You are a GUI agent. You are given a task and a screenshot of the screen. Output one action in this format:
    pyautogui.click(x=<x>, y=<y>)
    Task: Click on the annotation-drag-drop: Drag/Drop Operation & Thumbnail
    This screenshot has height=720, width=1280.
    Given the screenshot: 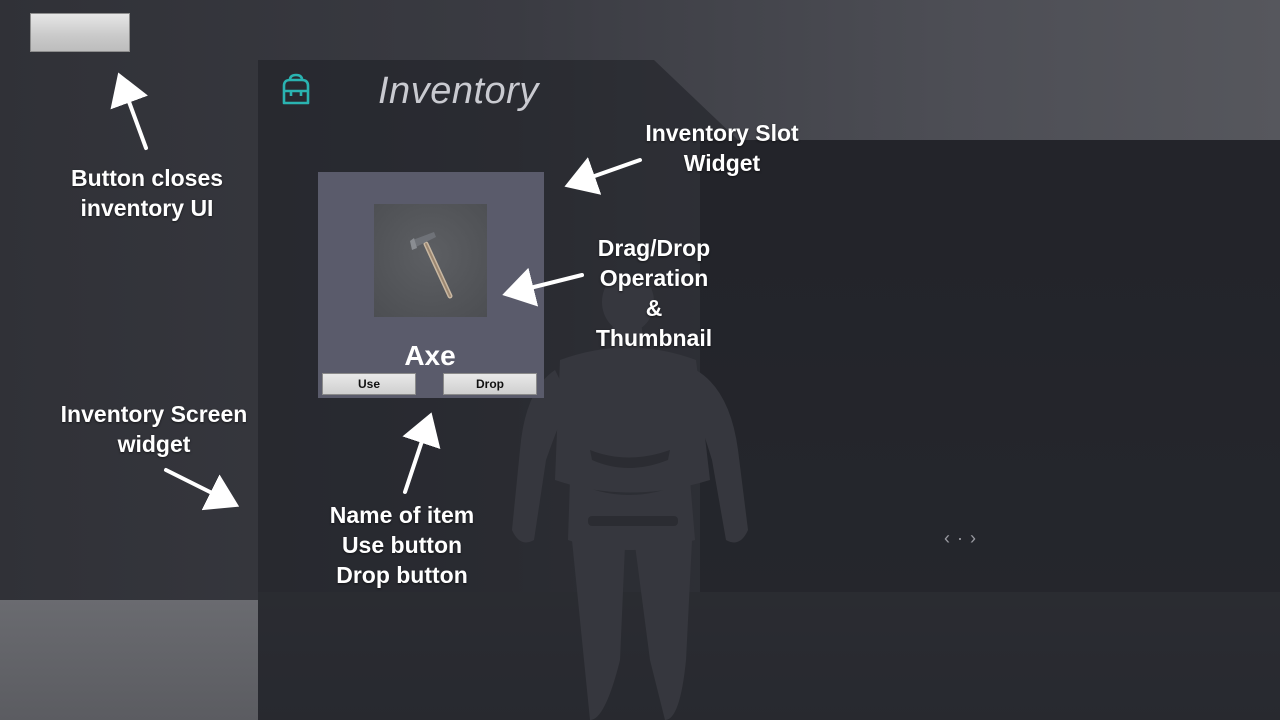 What is the action you would take?
    pyautogui.click(x=654, y=293)
    